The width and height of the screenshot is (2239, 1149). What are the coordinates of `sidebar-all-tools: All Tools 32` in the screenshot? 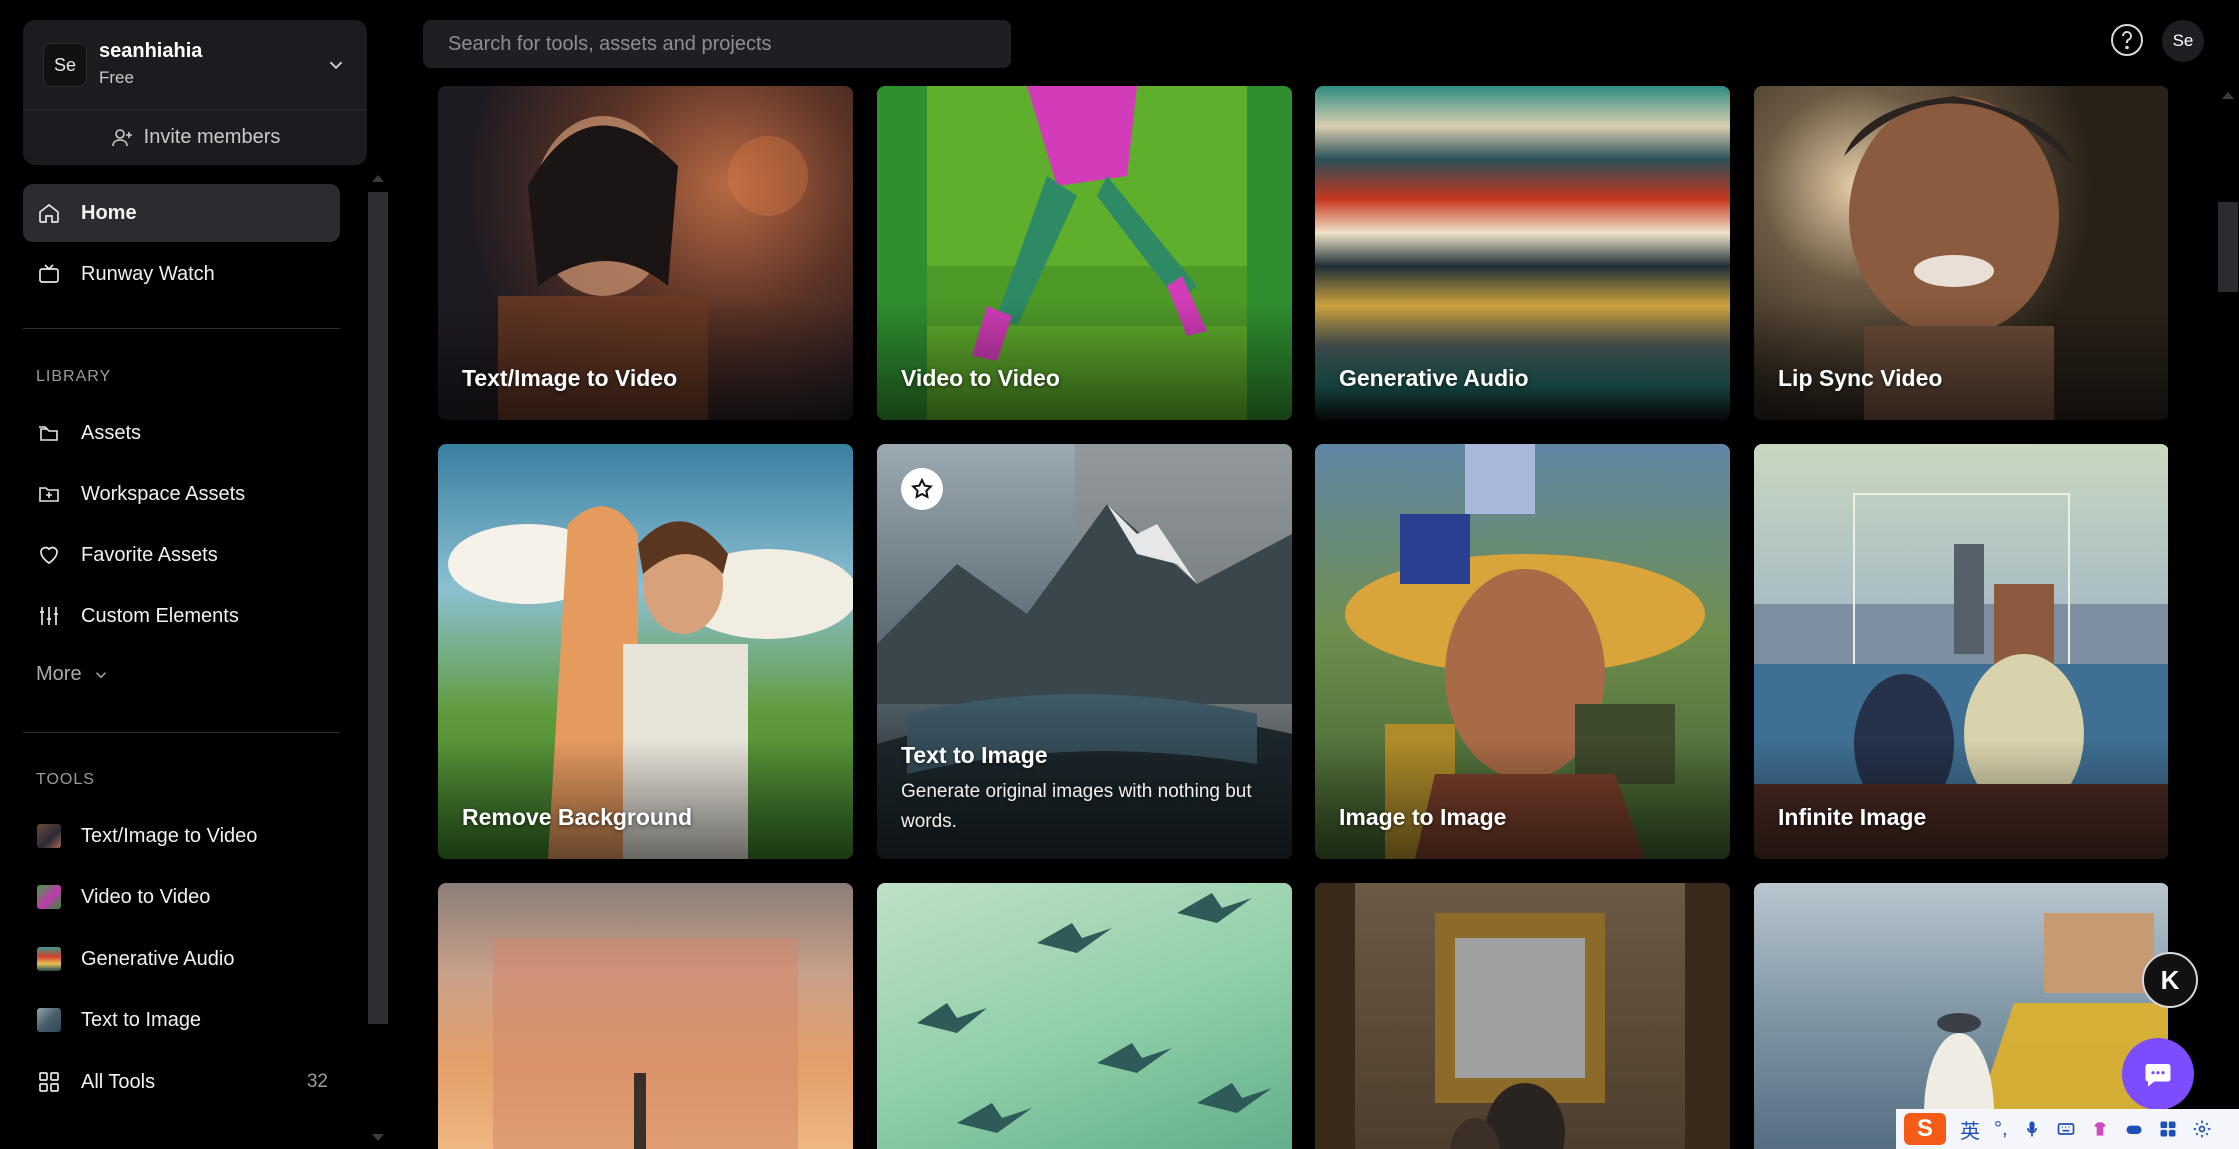 It's located at (181, 1082).